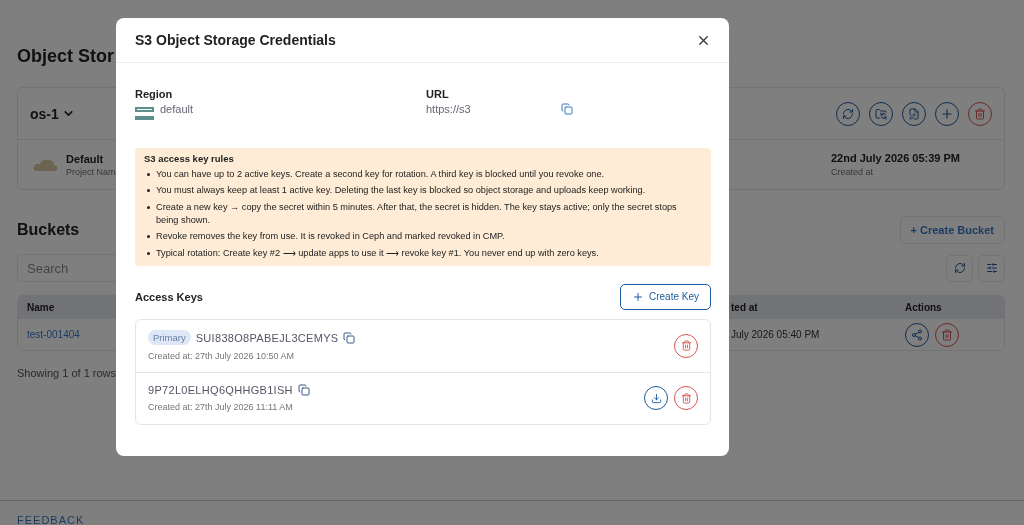 This screenshot has height=525, width=1024. I want to click on create-key-button: Create Key, so click(665, 296).